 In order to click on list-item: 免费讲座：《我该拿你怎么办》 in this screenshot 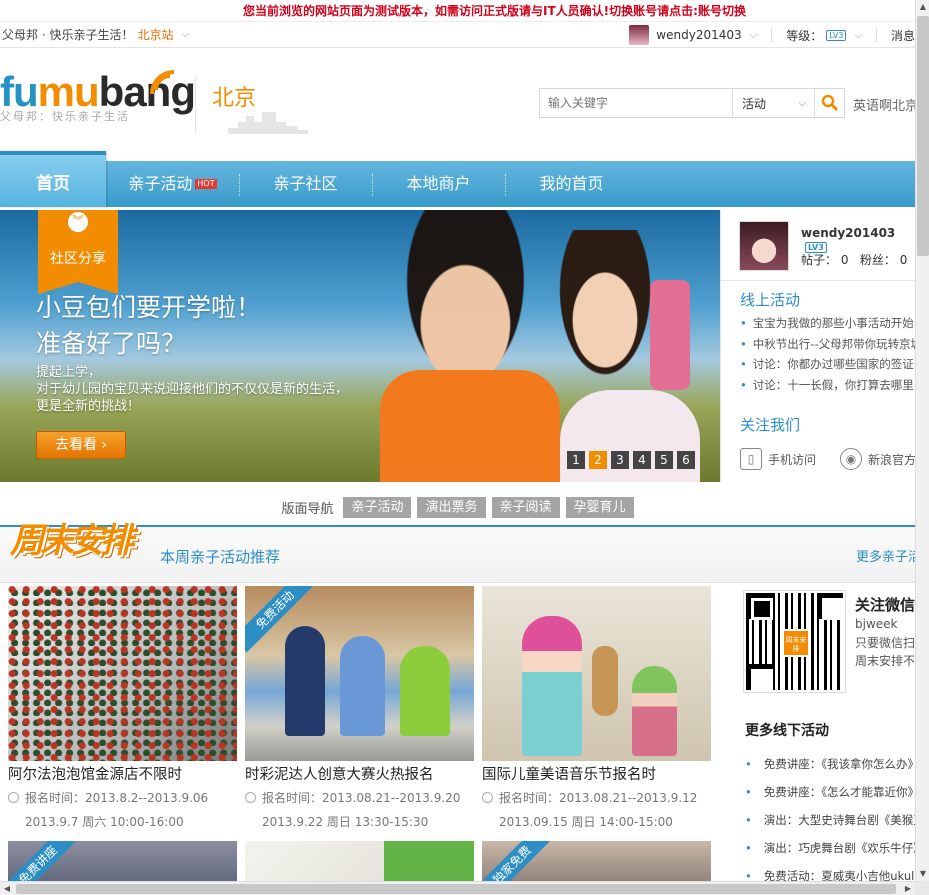, I will do `click(830, 764)`.